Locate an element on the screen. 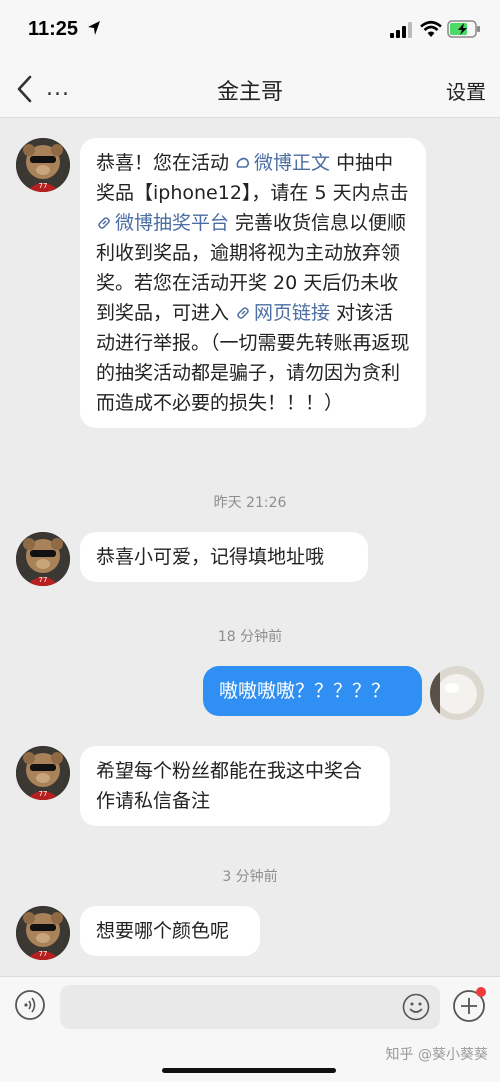 This screenshot has height=1082, width=500. message-bubble: 希望每个粉丝都能在我这中奖合作请私信备注 is located at coordinates (235, 786).